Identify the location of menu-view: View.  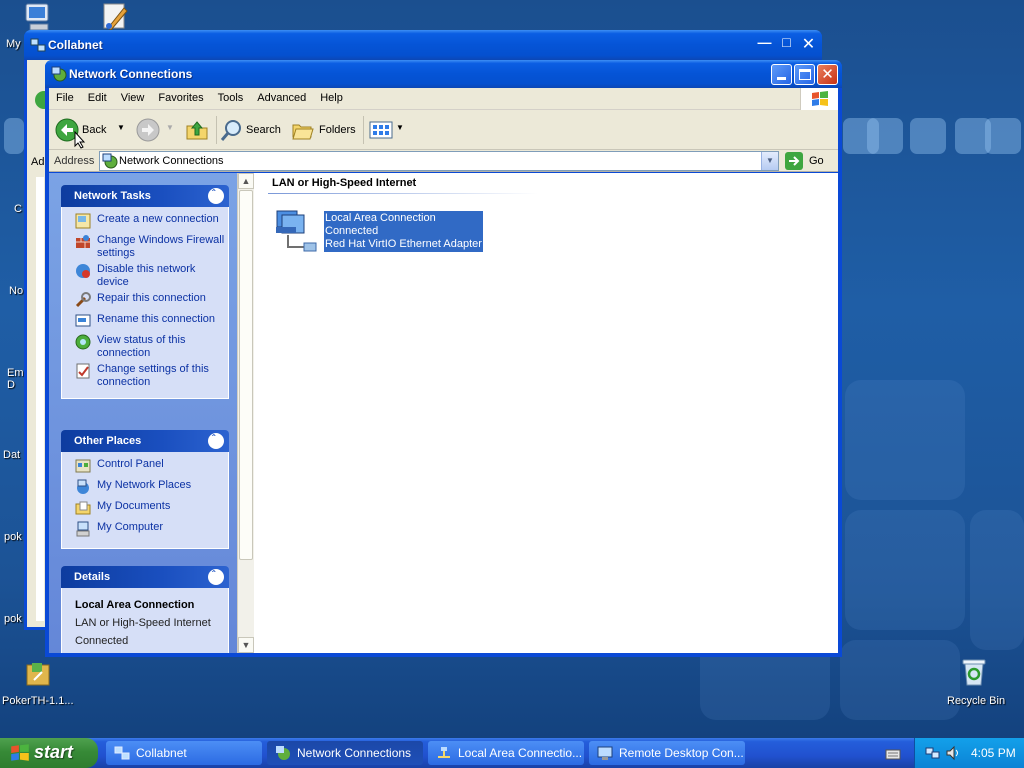
(133, 96).